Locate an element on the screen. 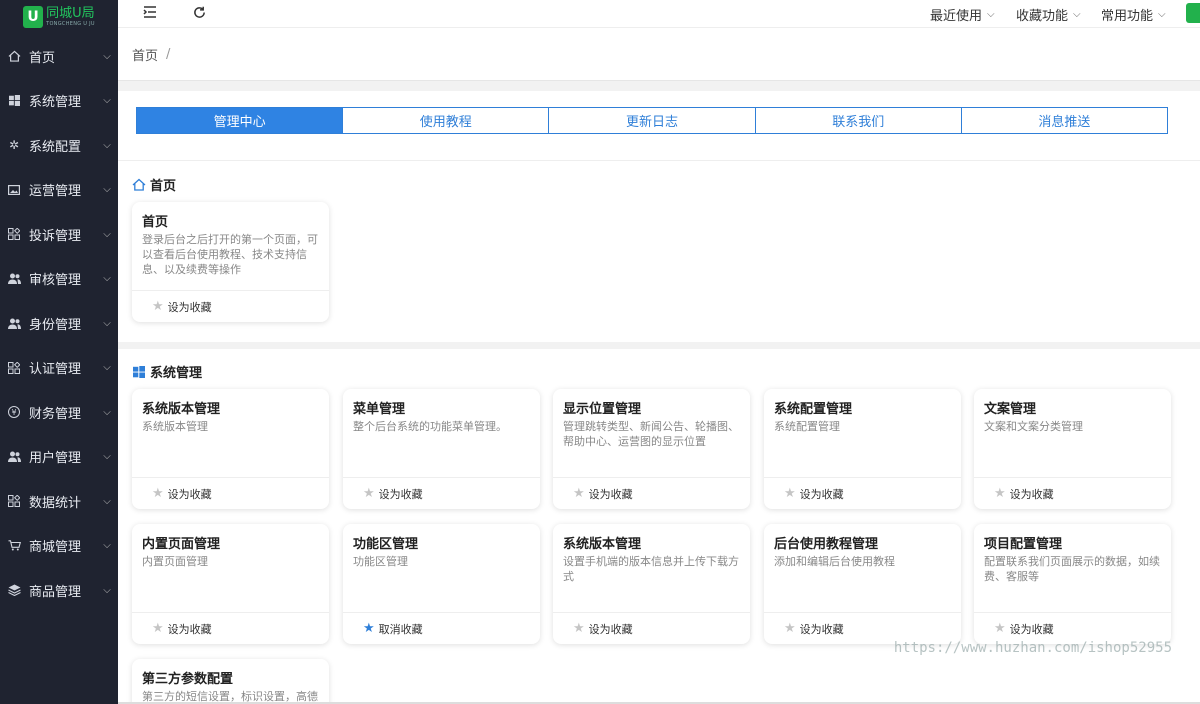  tab-changelog: 更新日志 is located at coordinates (652, 120).